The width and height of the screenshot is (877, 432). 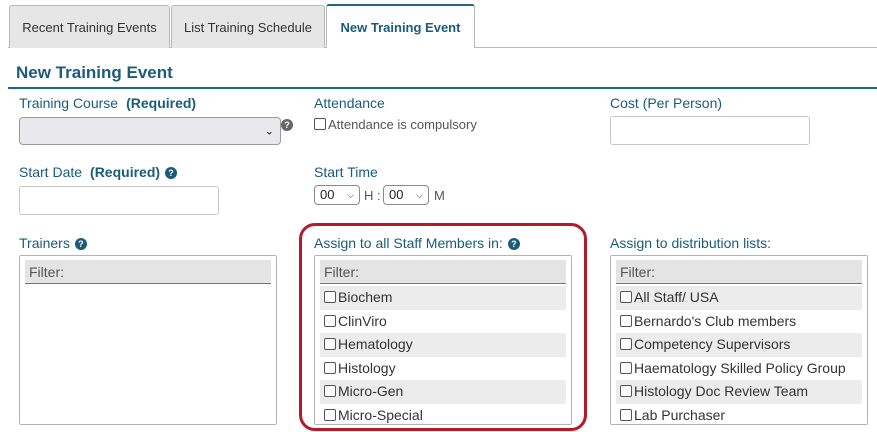 I want to click on attendance-label: Attendance, so click(x=349, y=103).